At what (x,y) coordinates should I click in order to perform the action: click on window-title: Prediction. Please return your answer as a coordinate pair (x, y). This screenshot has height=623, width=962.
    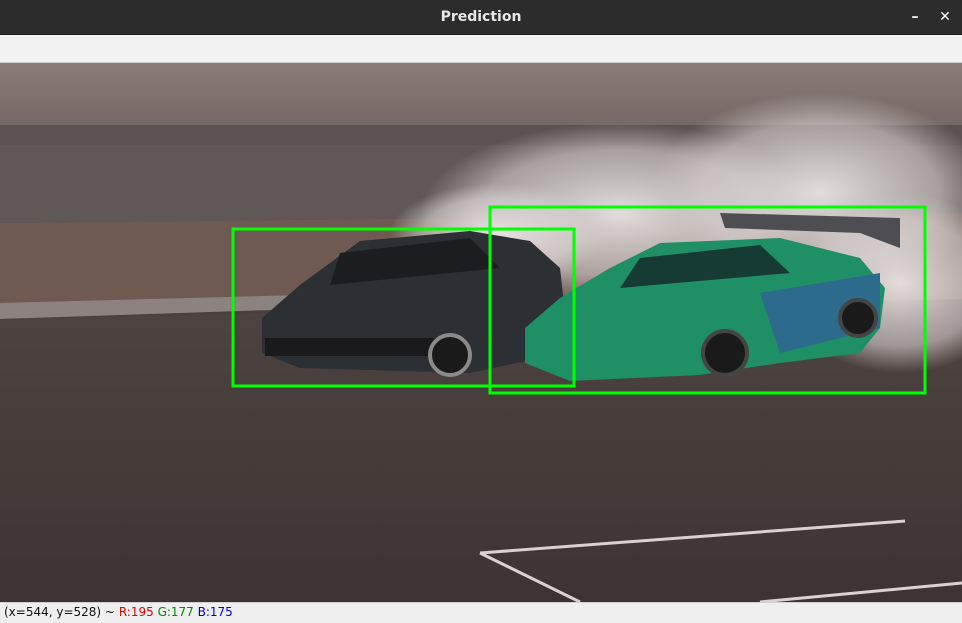
    Looking at the image, I should click on (481, 17).